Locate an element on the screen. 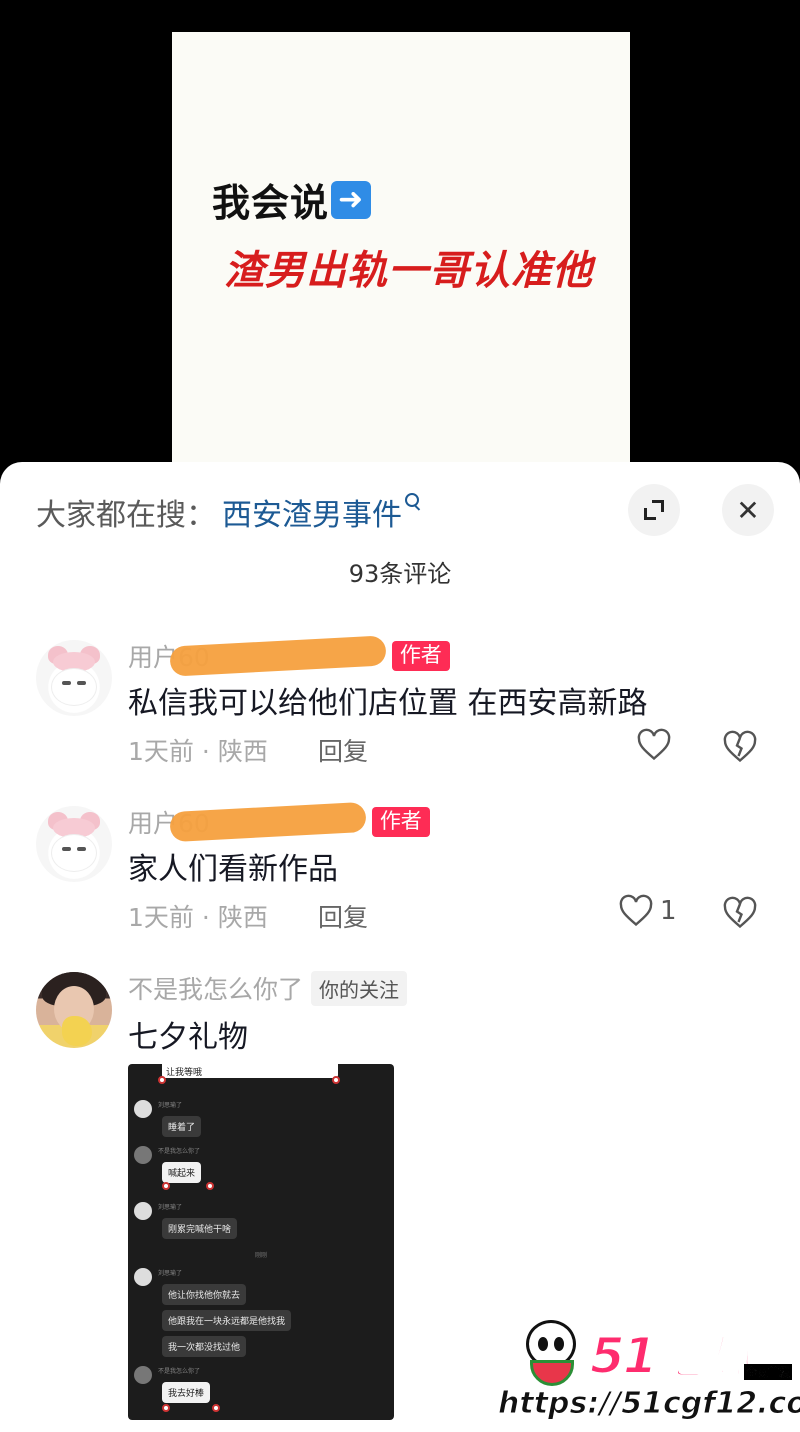 This screenshot has height=1432, width=800. comment-text: 私信我可以给他们店位置 在西安高新路 is located at coordinates (388, 700).